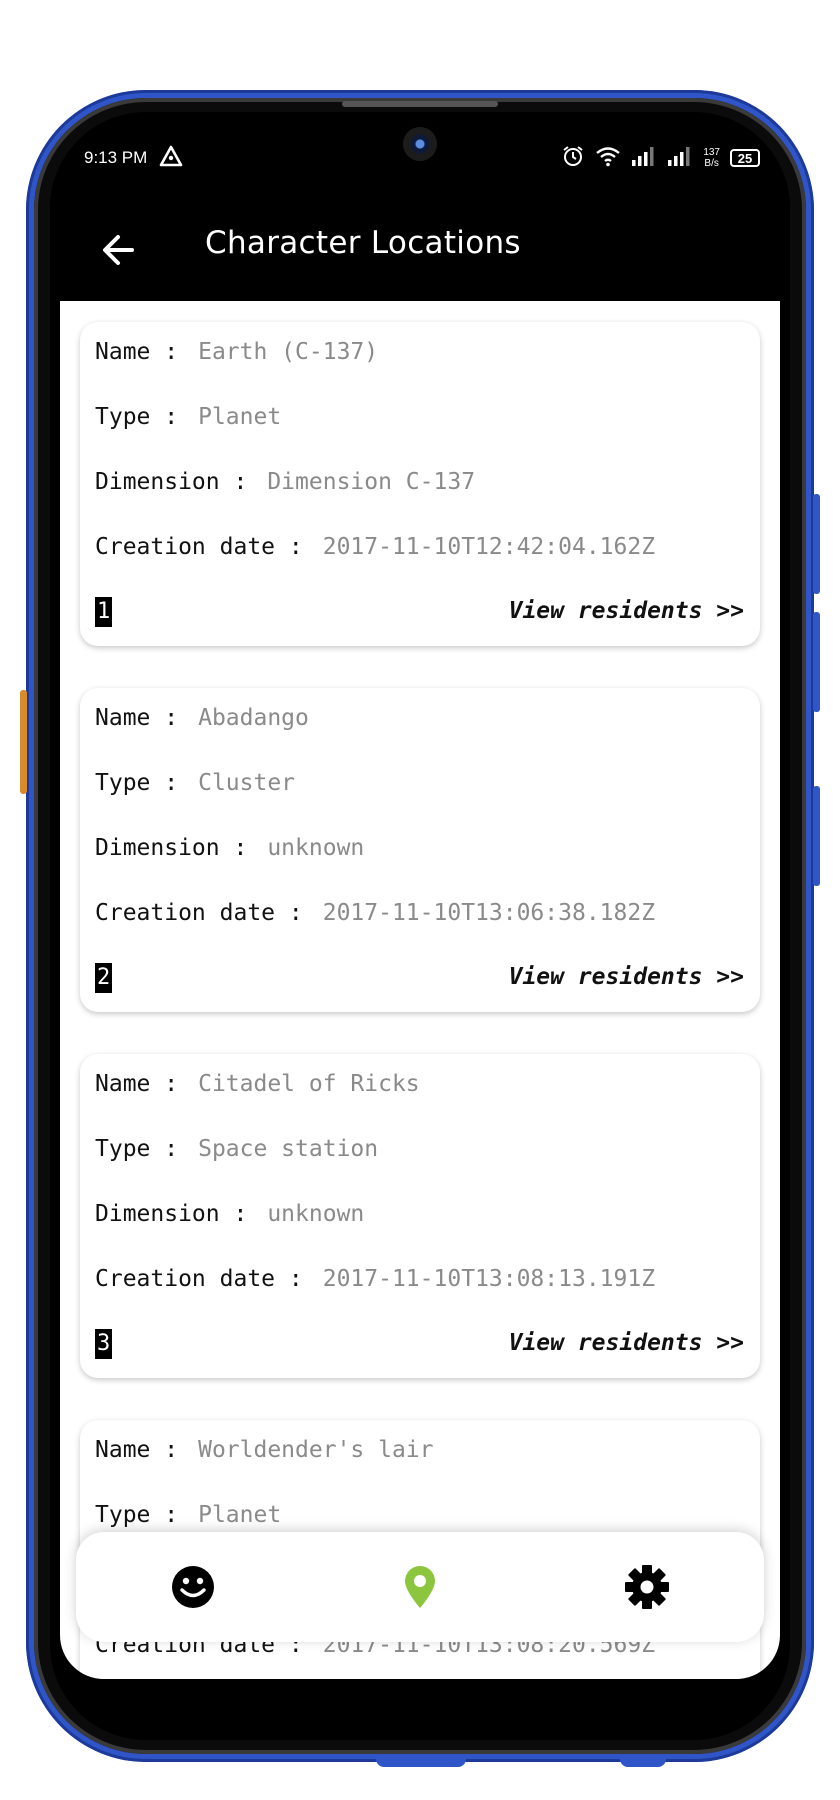 The image size is (840, 1800). I want to click on index-badge: 3, so click(104, 1344).